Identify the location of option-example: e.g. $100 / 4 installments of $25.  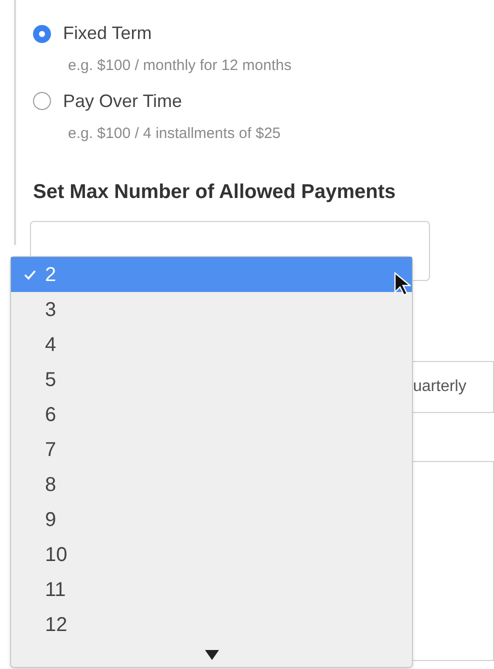
(175, 134).